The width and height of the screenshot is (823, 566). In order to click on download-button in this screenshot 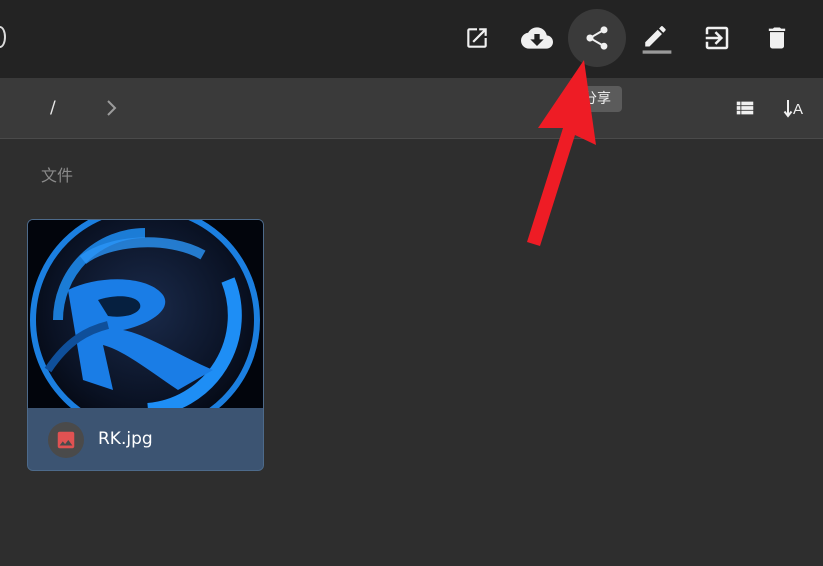, I will do `click(537, 38)`.